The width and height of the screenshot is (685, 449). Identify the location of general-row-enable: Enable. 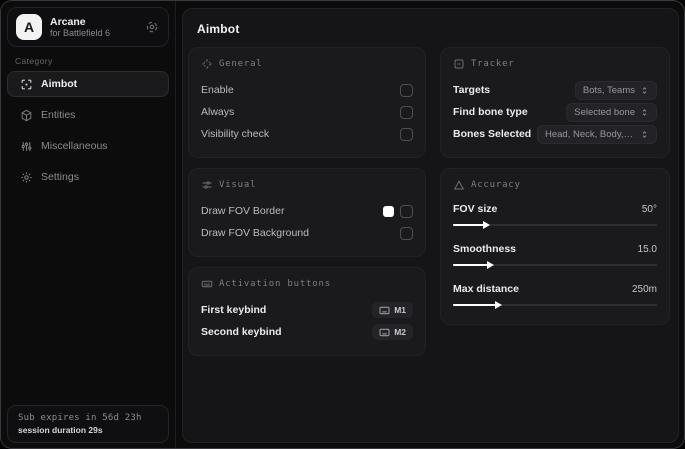
(307, 90).